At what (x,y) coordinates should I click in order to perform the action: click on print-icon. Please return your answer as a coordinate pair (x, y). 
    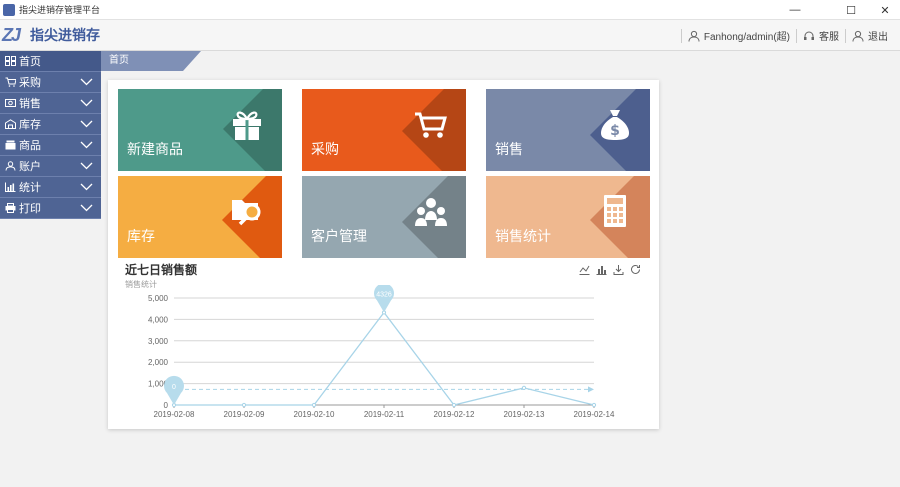
    Looking at the image, I should click on (10, 208).